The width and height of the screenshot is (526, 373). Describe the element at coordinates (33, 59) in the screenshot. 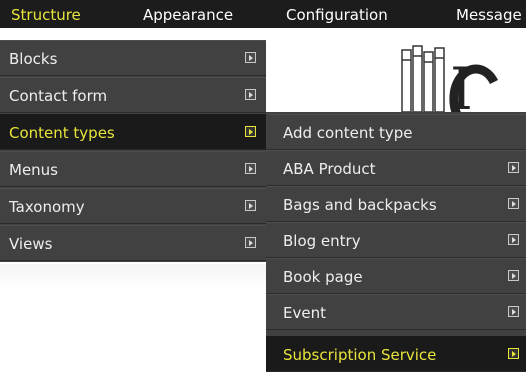

I see `menu-item-label: Blocks` at that location.